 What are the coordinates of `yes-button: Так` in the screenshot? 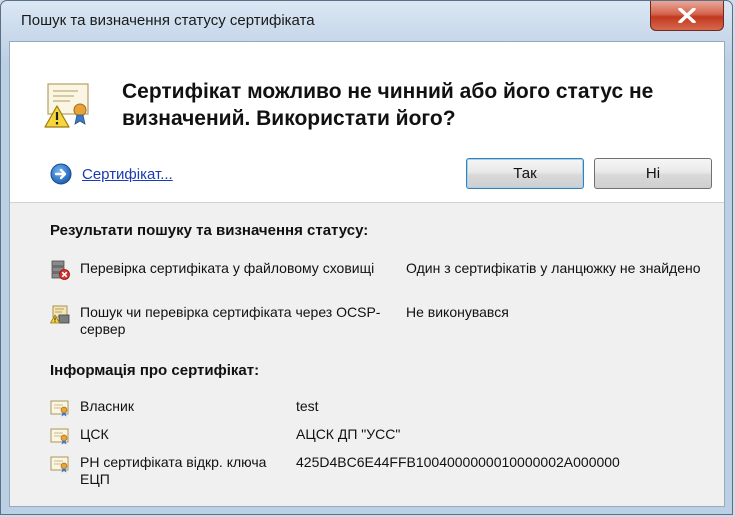 It's located at (525, 173).